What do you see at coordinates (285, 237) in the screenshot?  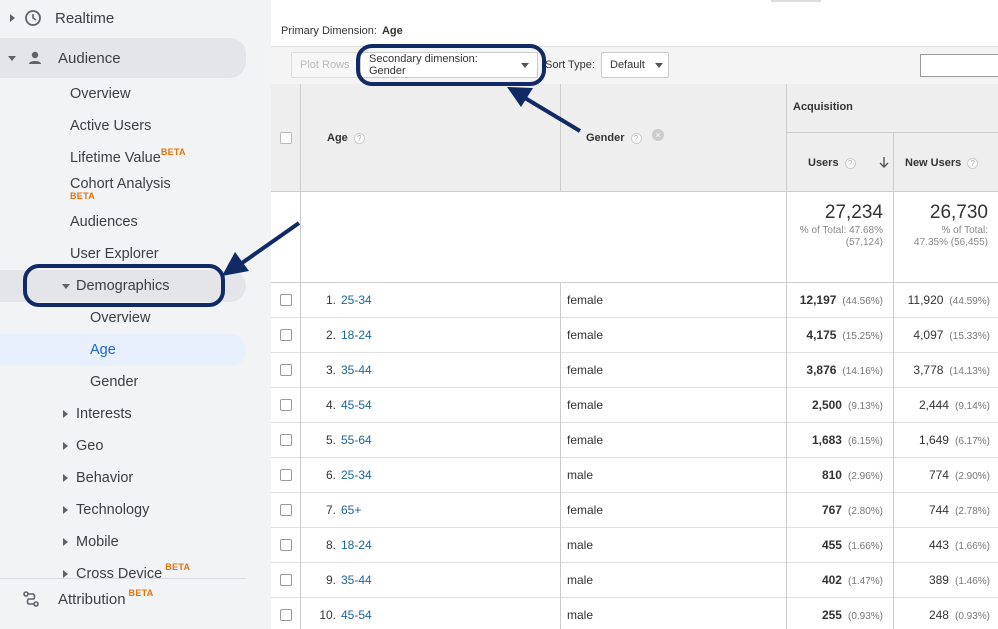 I see `totals-blank-cell` at bounding box center [285, 237].